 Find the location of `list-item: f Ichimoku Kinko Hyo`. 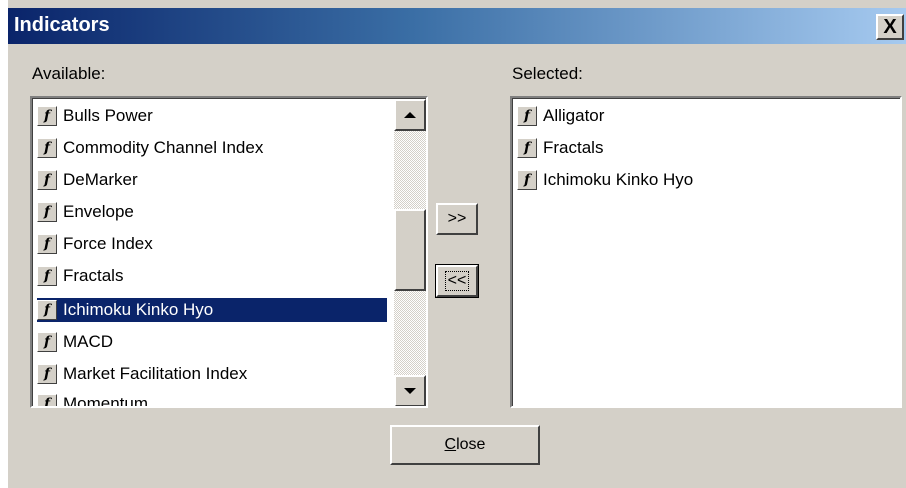

list-item: f Ichimoku Kinko Hyo is located at coordinates (605, 180).